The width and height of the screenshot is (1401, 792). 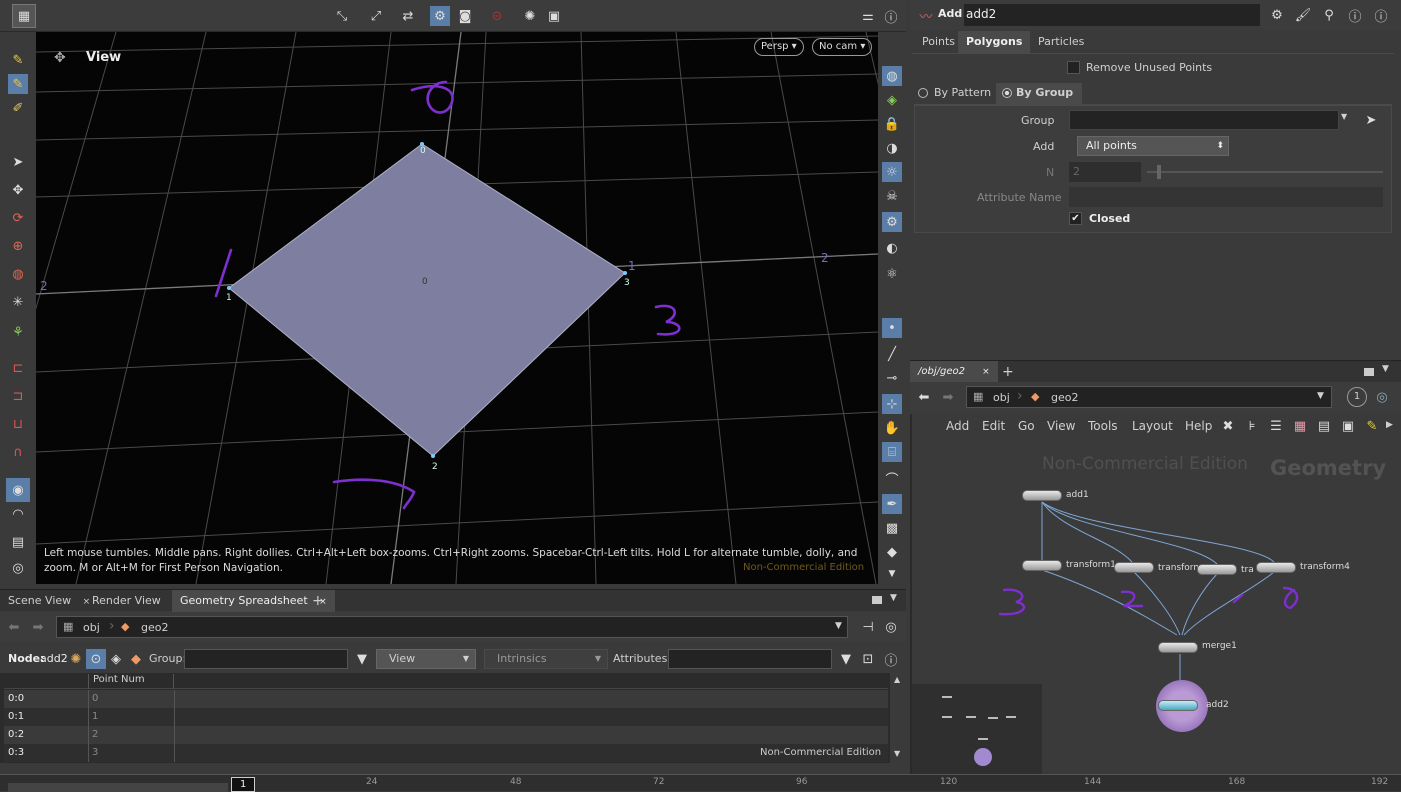 I want to click on prim-mode-icon: ◈, so click(x=116, y=659).